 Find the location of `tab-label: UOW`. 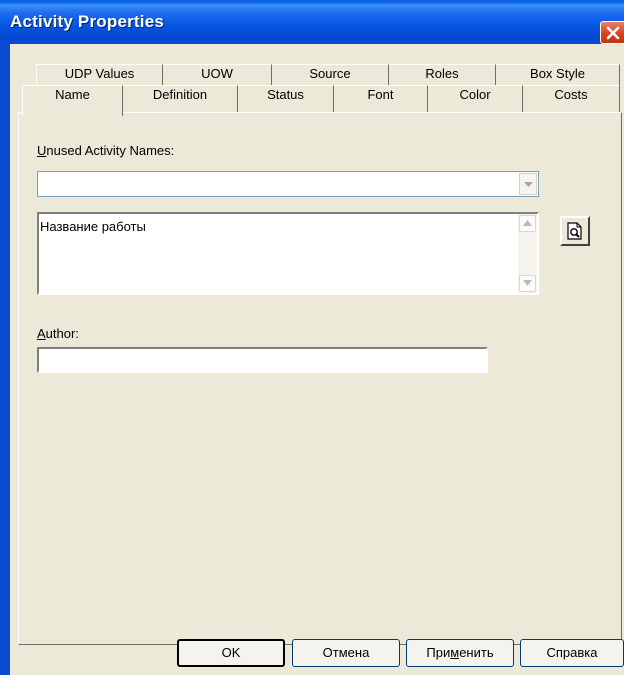

tab-label: UOW is located at coordinates (217, 73).